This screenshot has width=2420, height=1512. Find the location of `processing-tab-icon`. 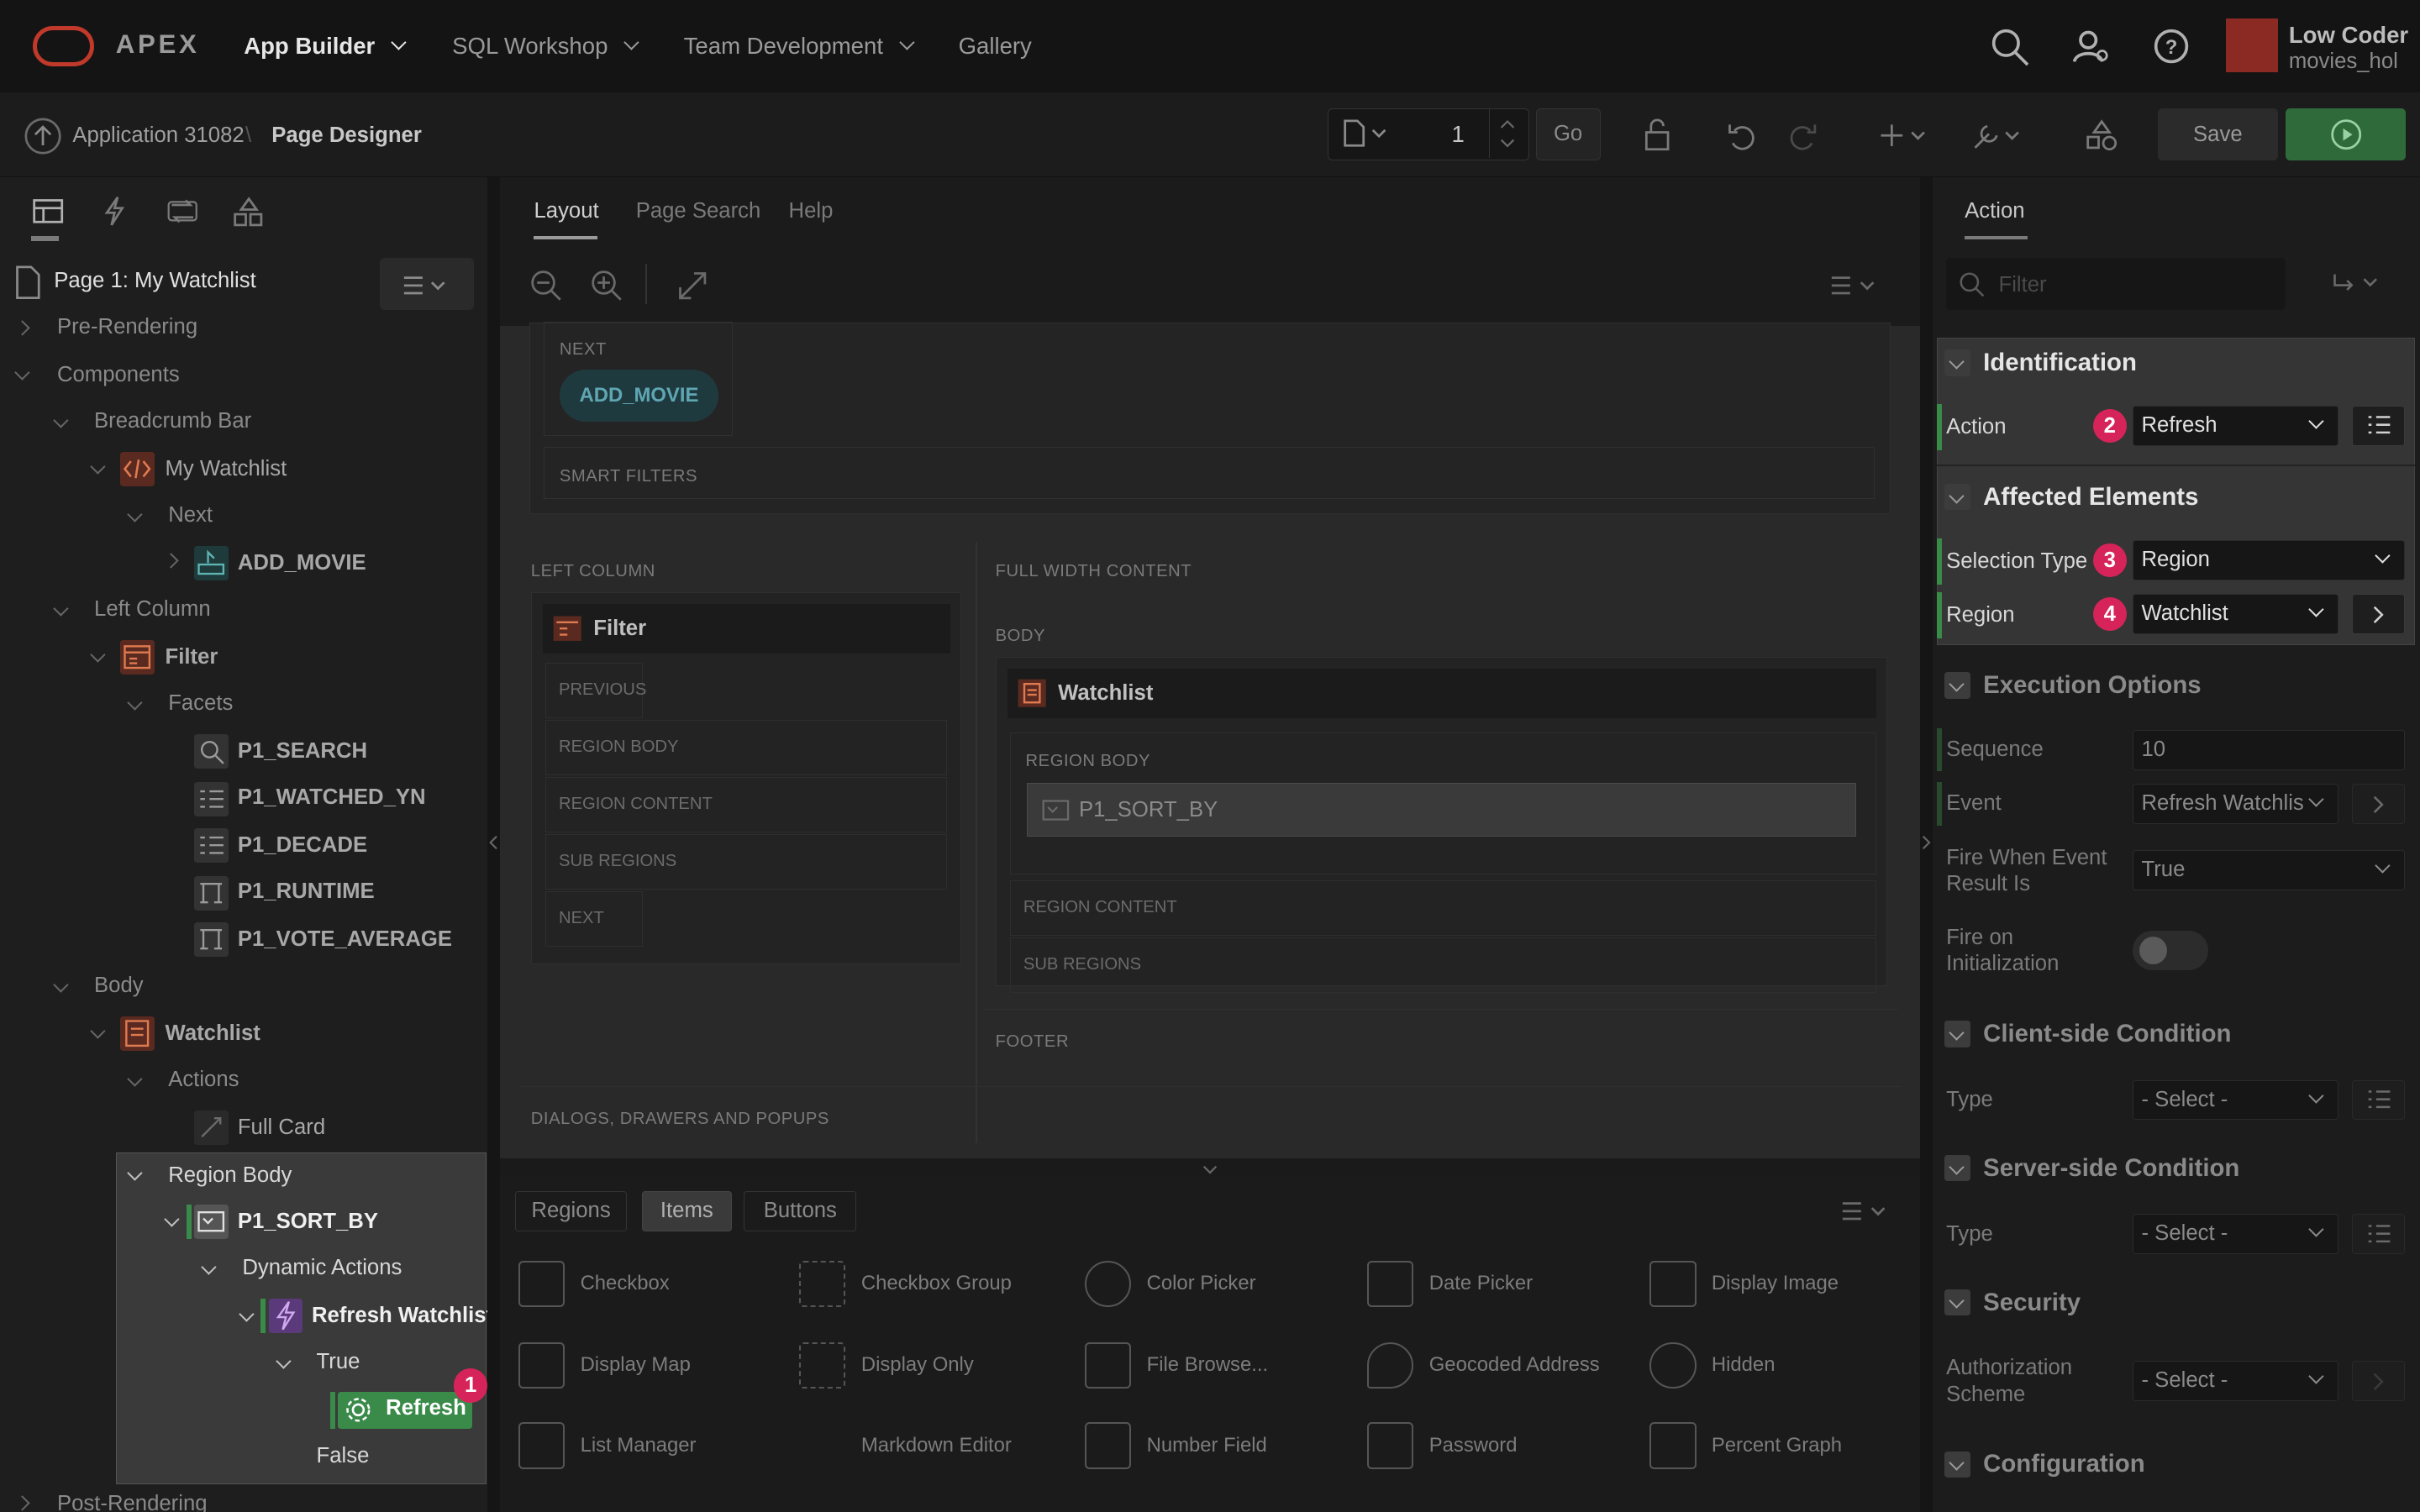

processing-tab-icon is located at coordinates (182, 211).